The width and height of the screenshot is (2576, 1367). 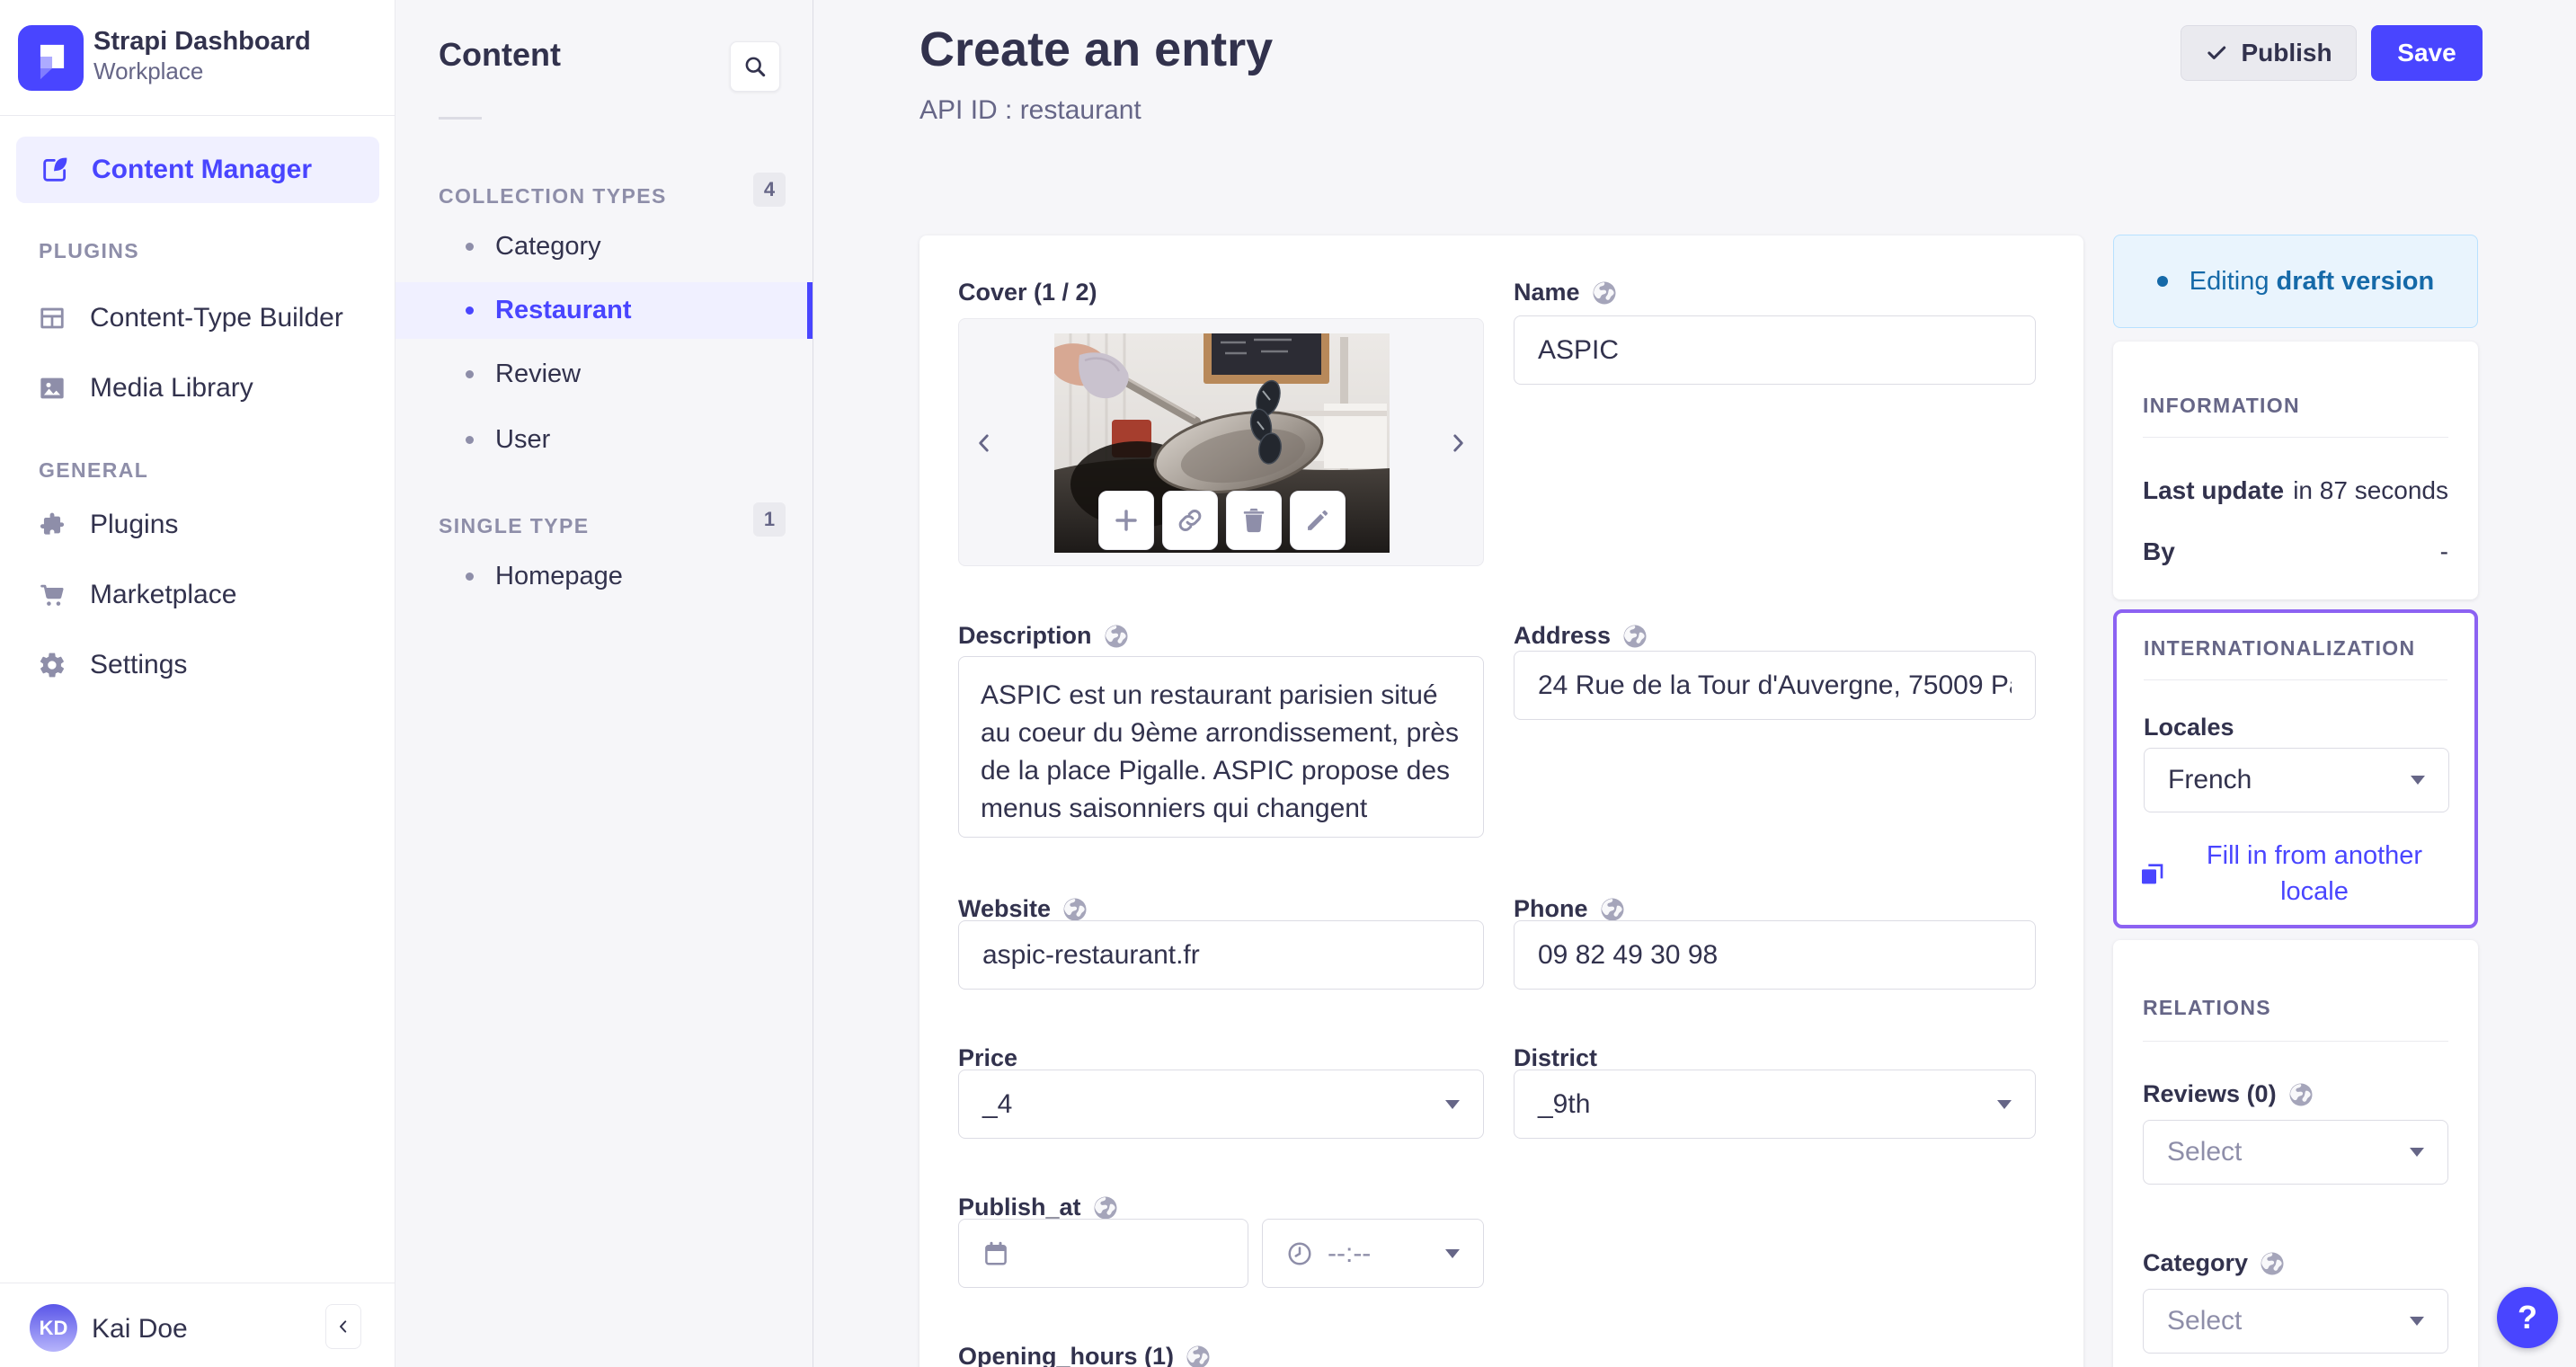 What do you see at coordinates (163, 595) in the screenshot?
I see `sidebar-item-label: Marketplace` at bounding box center [163, 595].